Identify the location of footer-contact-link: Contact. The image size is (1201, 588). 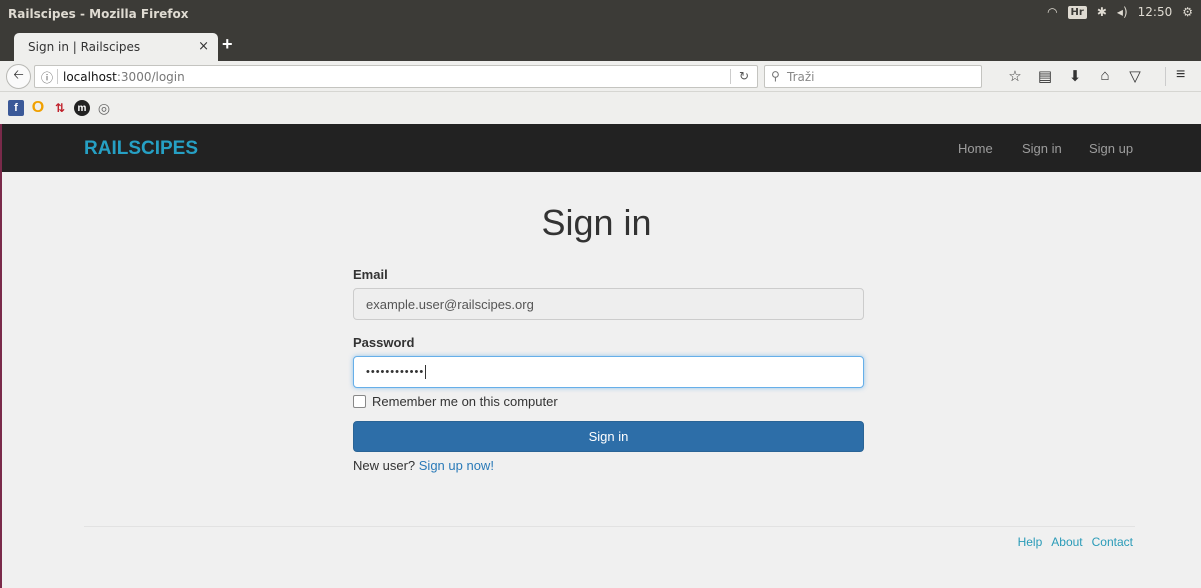
(1112, 542).